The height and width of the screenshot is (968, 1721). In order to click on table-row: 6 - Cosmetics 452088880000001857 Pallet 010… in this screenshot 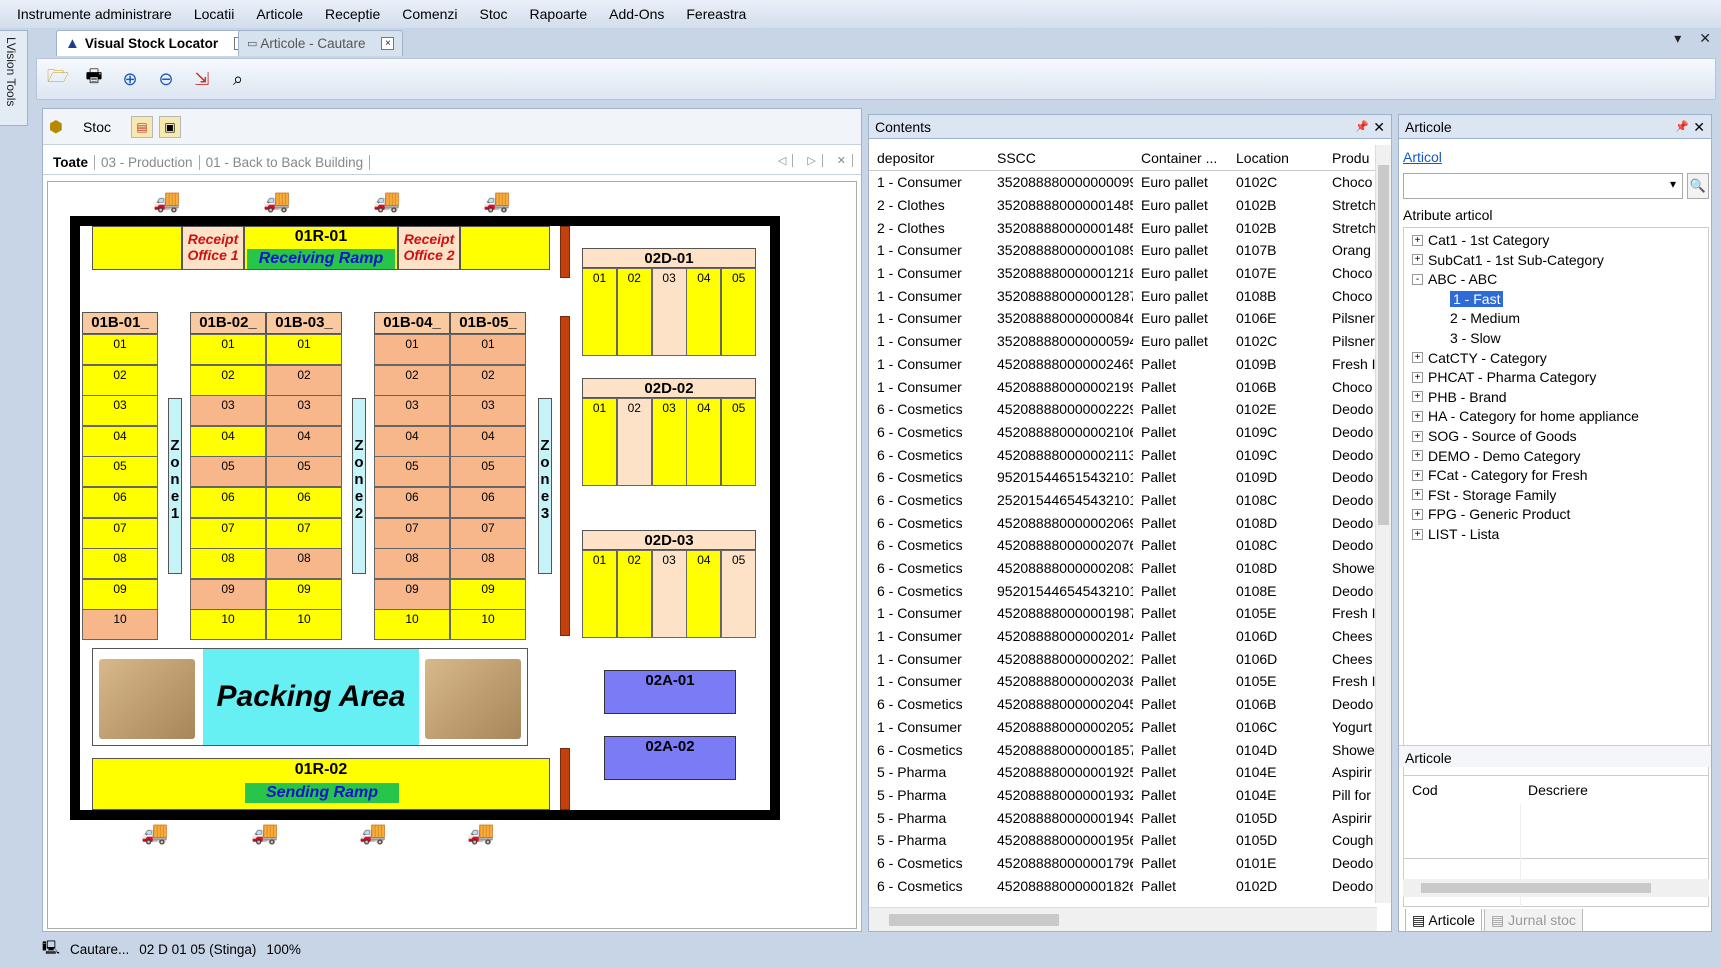, I will do `click(1123, 749)`.